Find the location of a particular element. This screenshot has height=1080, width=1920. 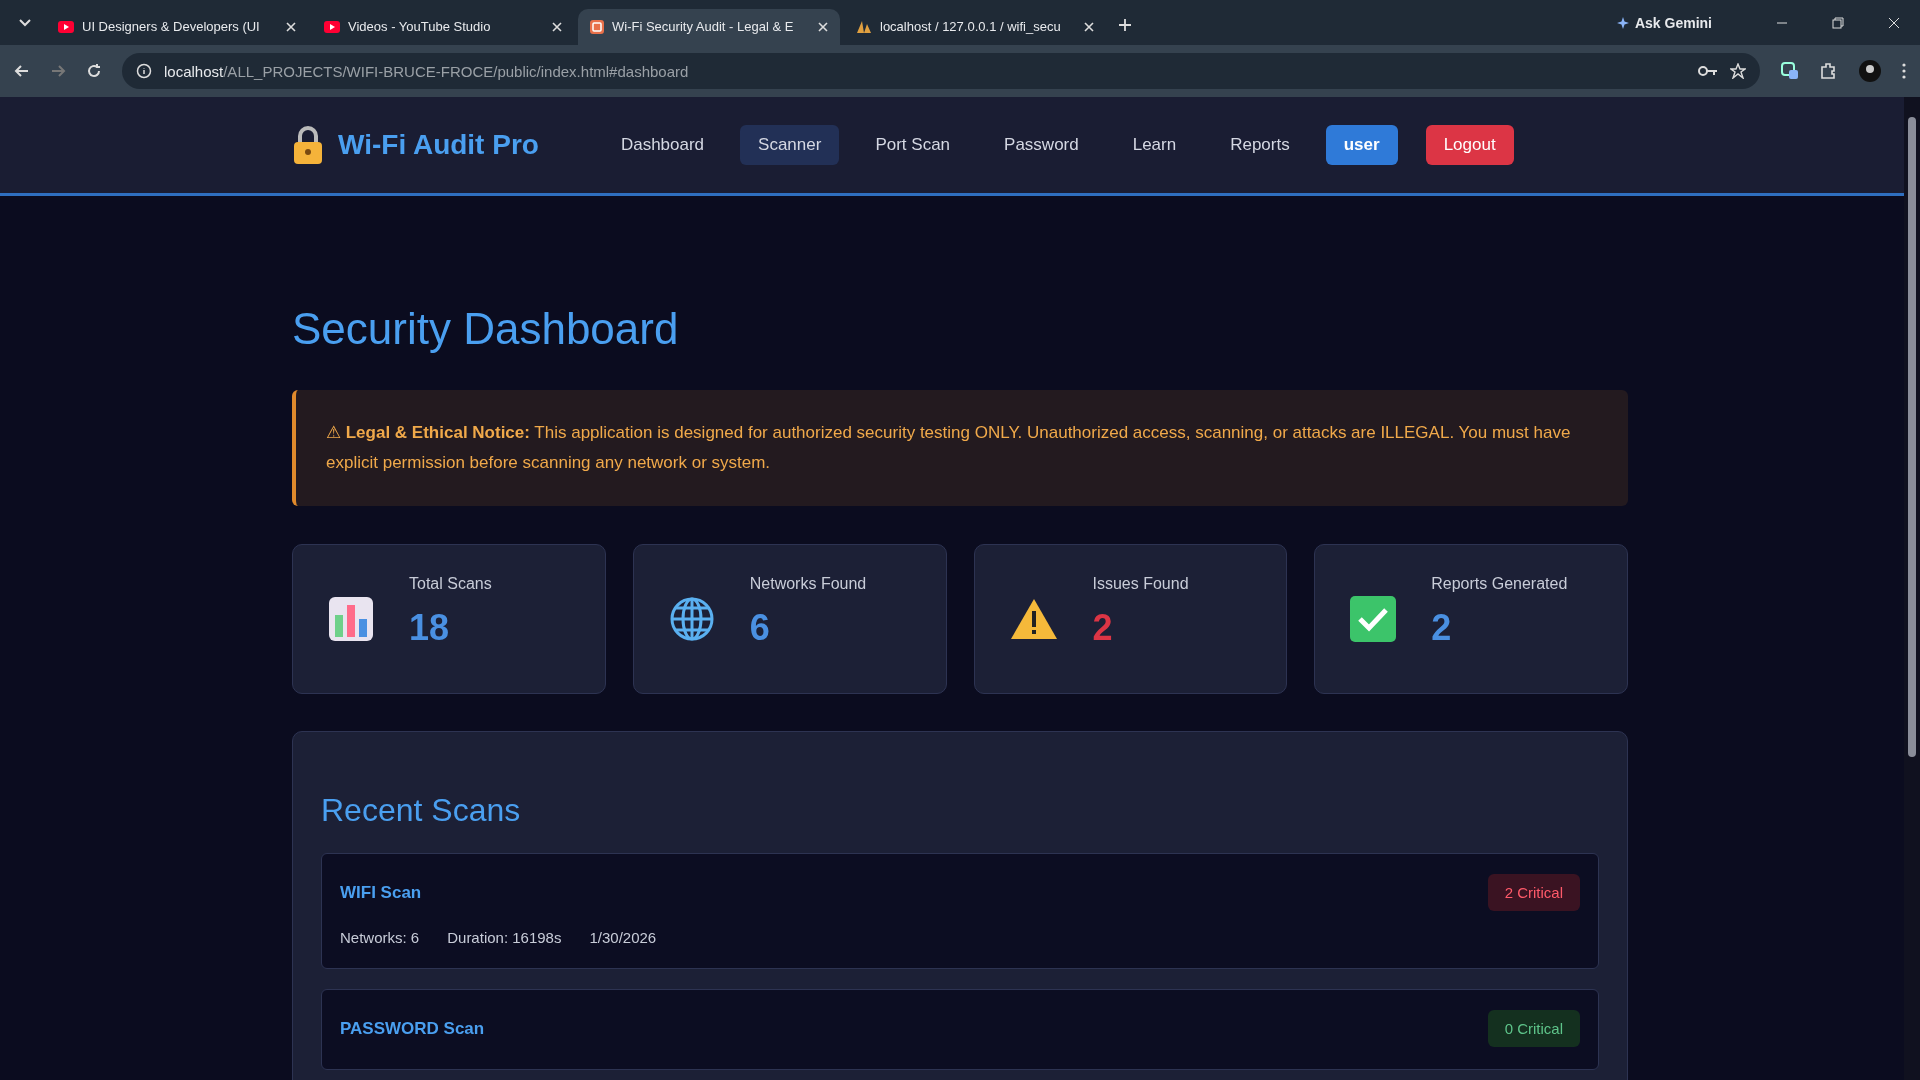

browser-tab: UI Designers & Developers (UI is located at coordinates (177, 26).